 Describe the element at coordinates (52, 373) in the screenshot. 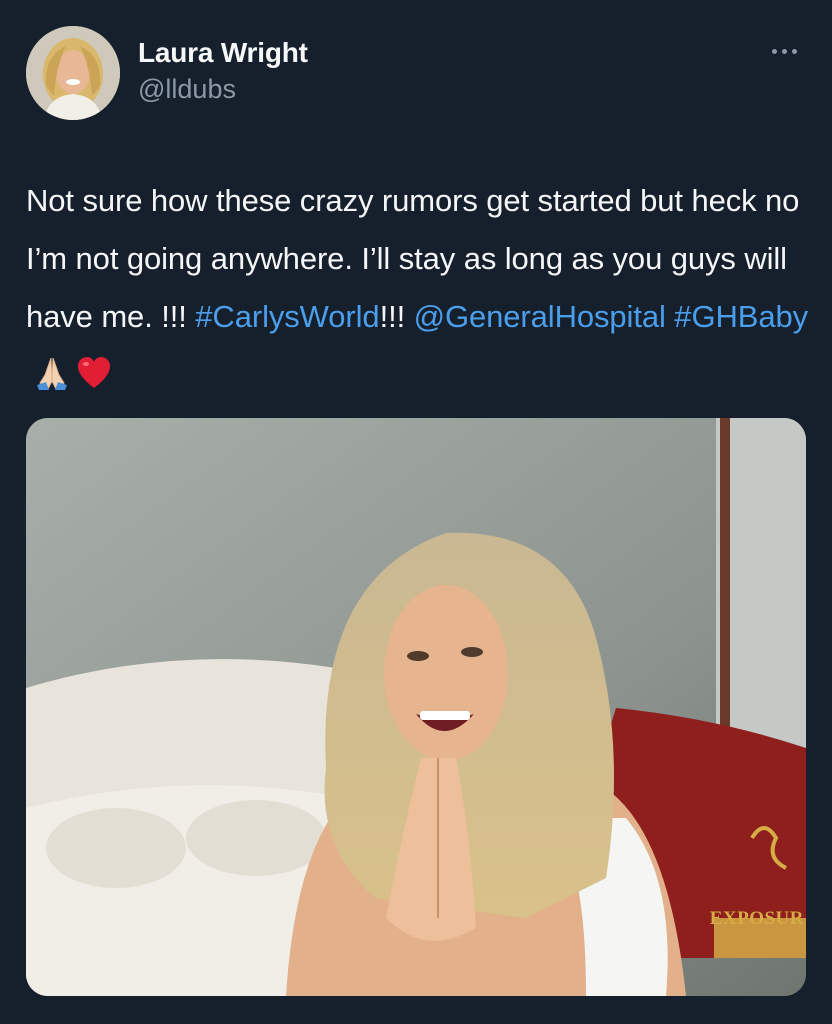

I see `folded-hands-icon` at that location.